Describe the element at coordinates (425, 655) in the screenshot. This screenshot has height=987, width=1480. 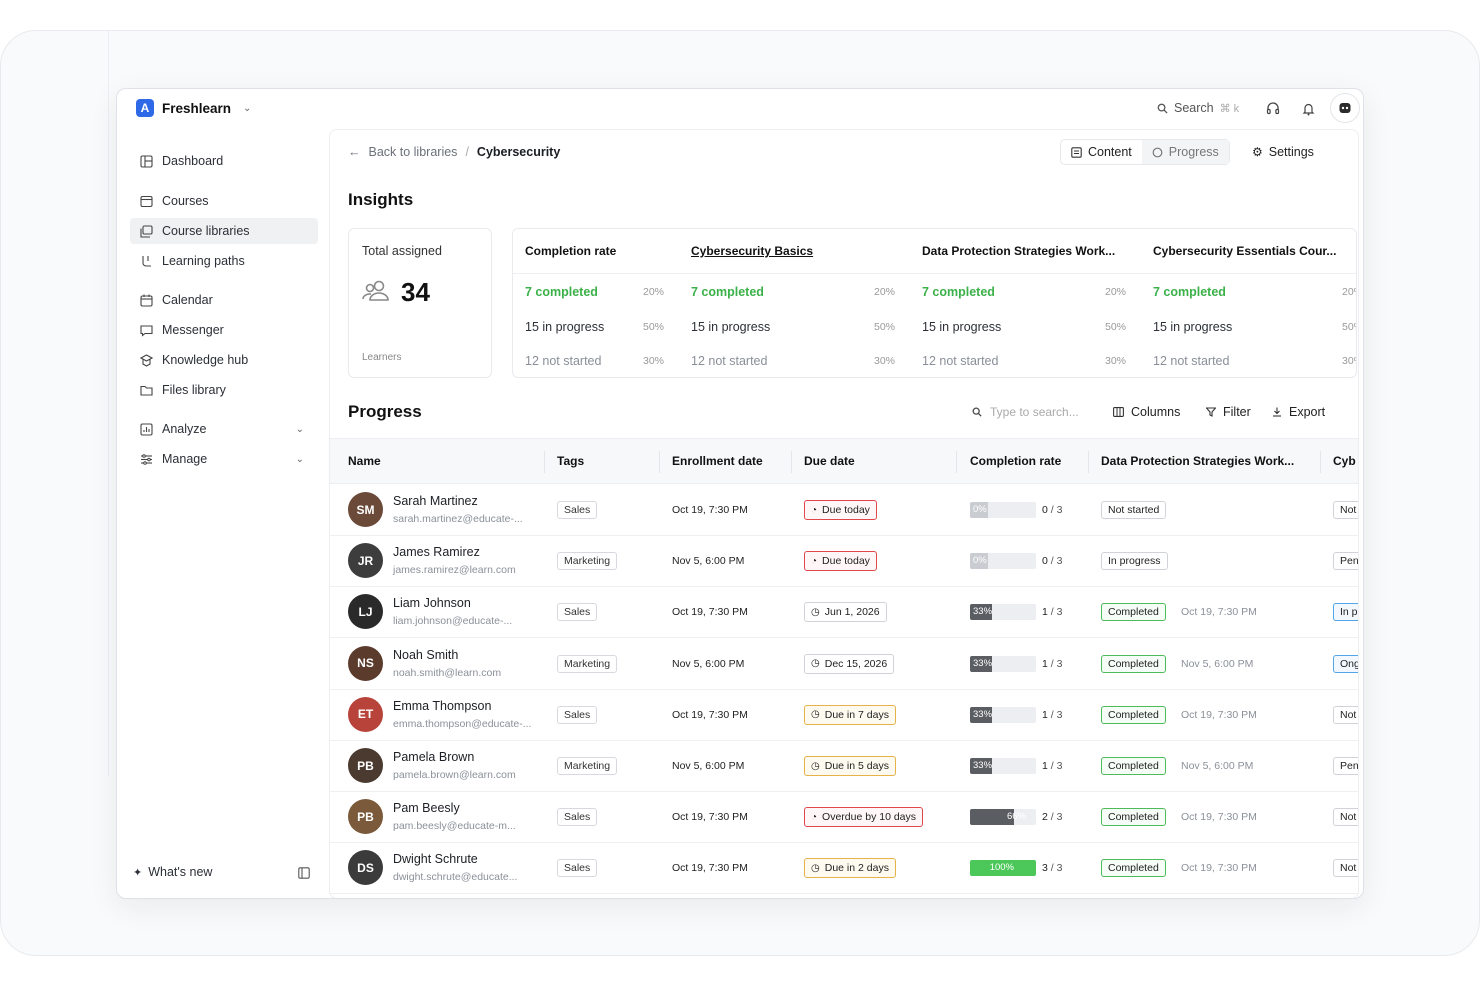
I see `learner-name: Noah Smith` at that location.